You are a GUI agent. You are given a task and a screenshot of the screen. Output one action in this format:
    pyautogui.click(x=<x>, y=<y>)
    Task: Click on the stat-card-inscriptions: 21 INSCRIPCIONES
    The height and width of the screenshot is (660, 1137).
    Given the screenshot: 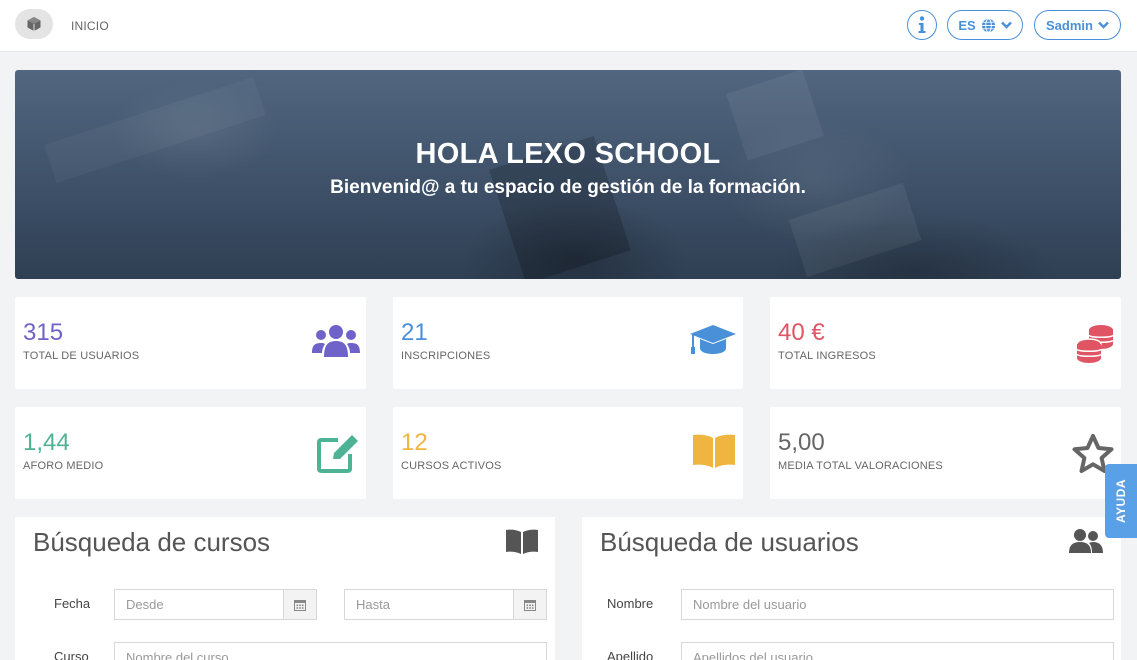 What is the action you would take?
    pyautogui.click(x=568, y=343)
    